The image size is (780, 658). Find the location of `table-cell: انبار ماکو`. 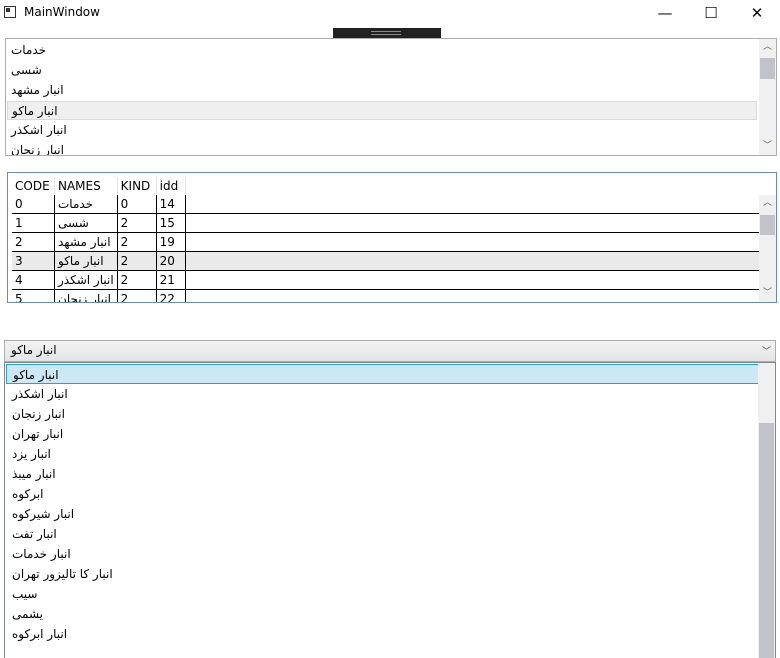

table-cell: انبار ماکو is located at coordinates (86, 261).